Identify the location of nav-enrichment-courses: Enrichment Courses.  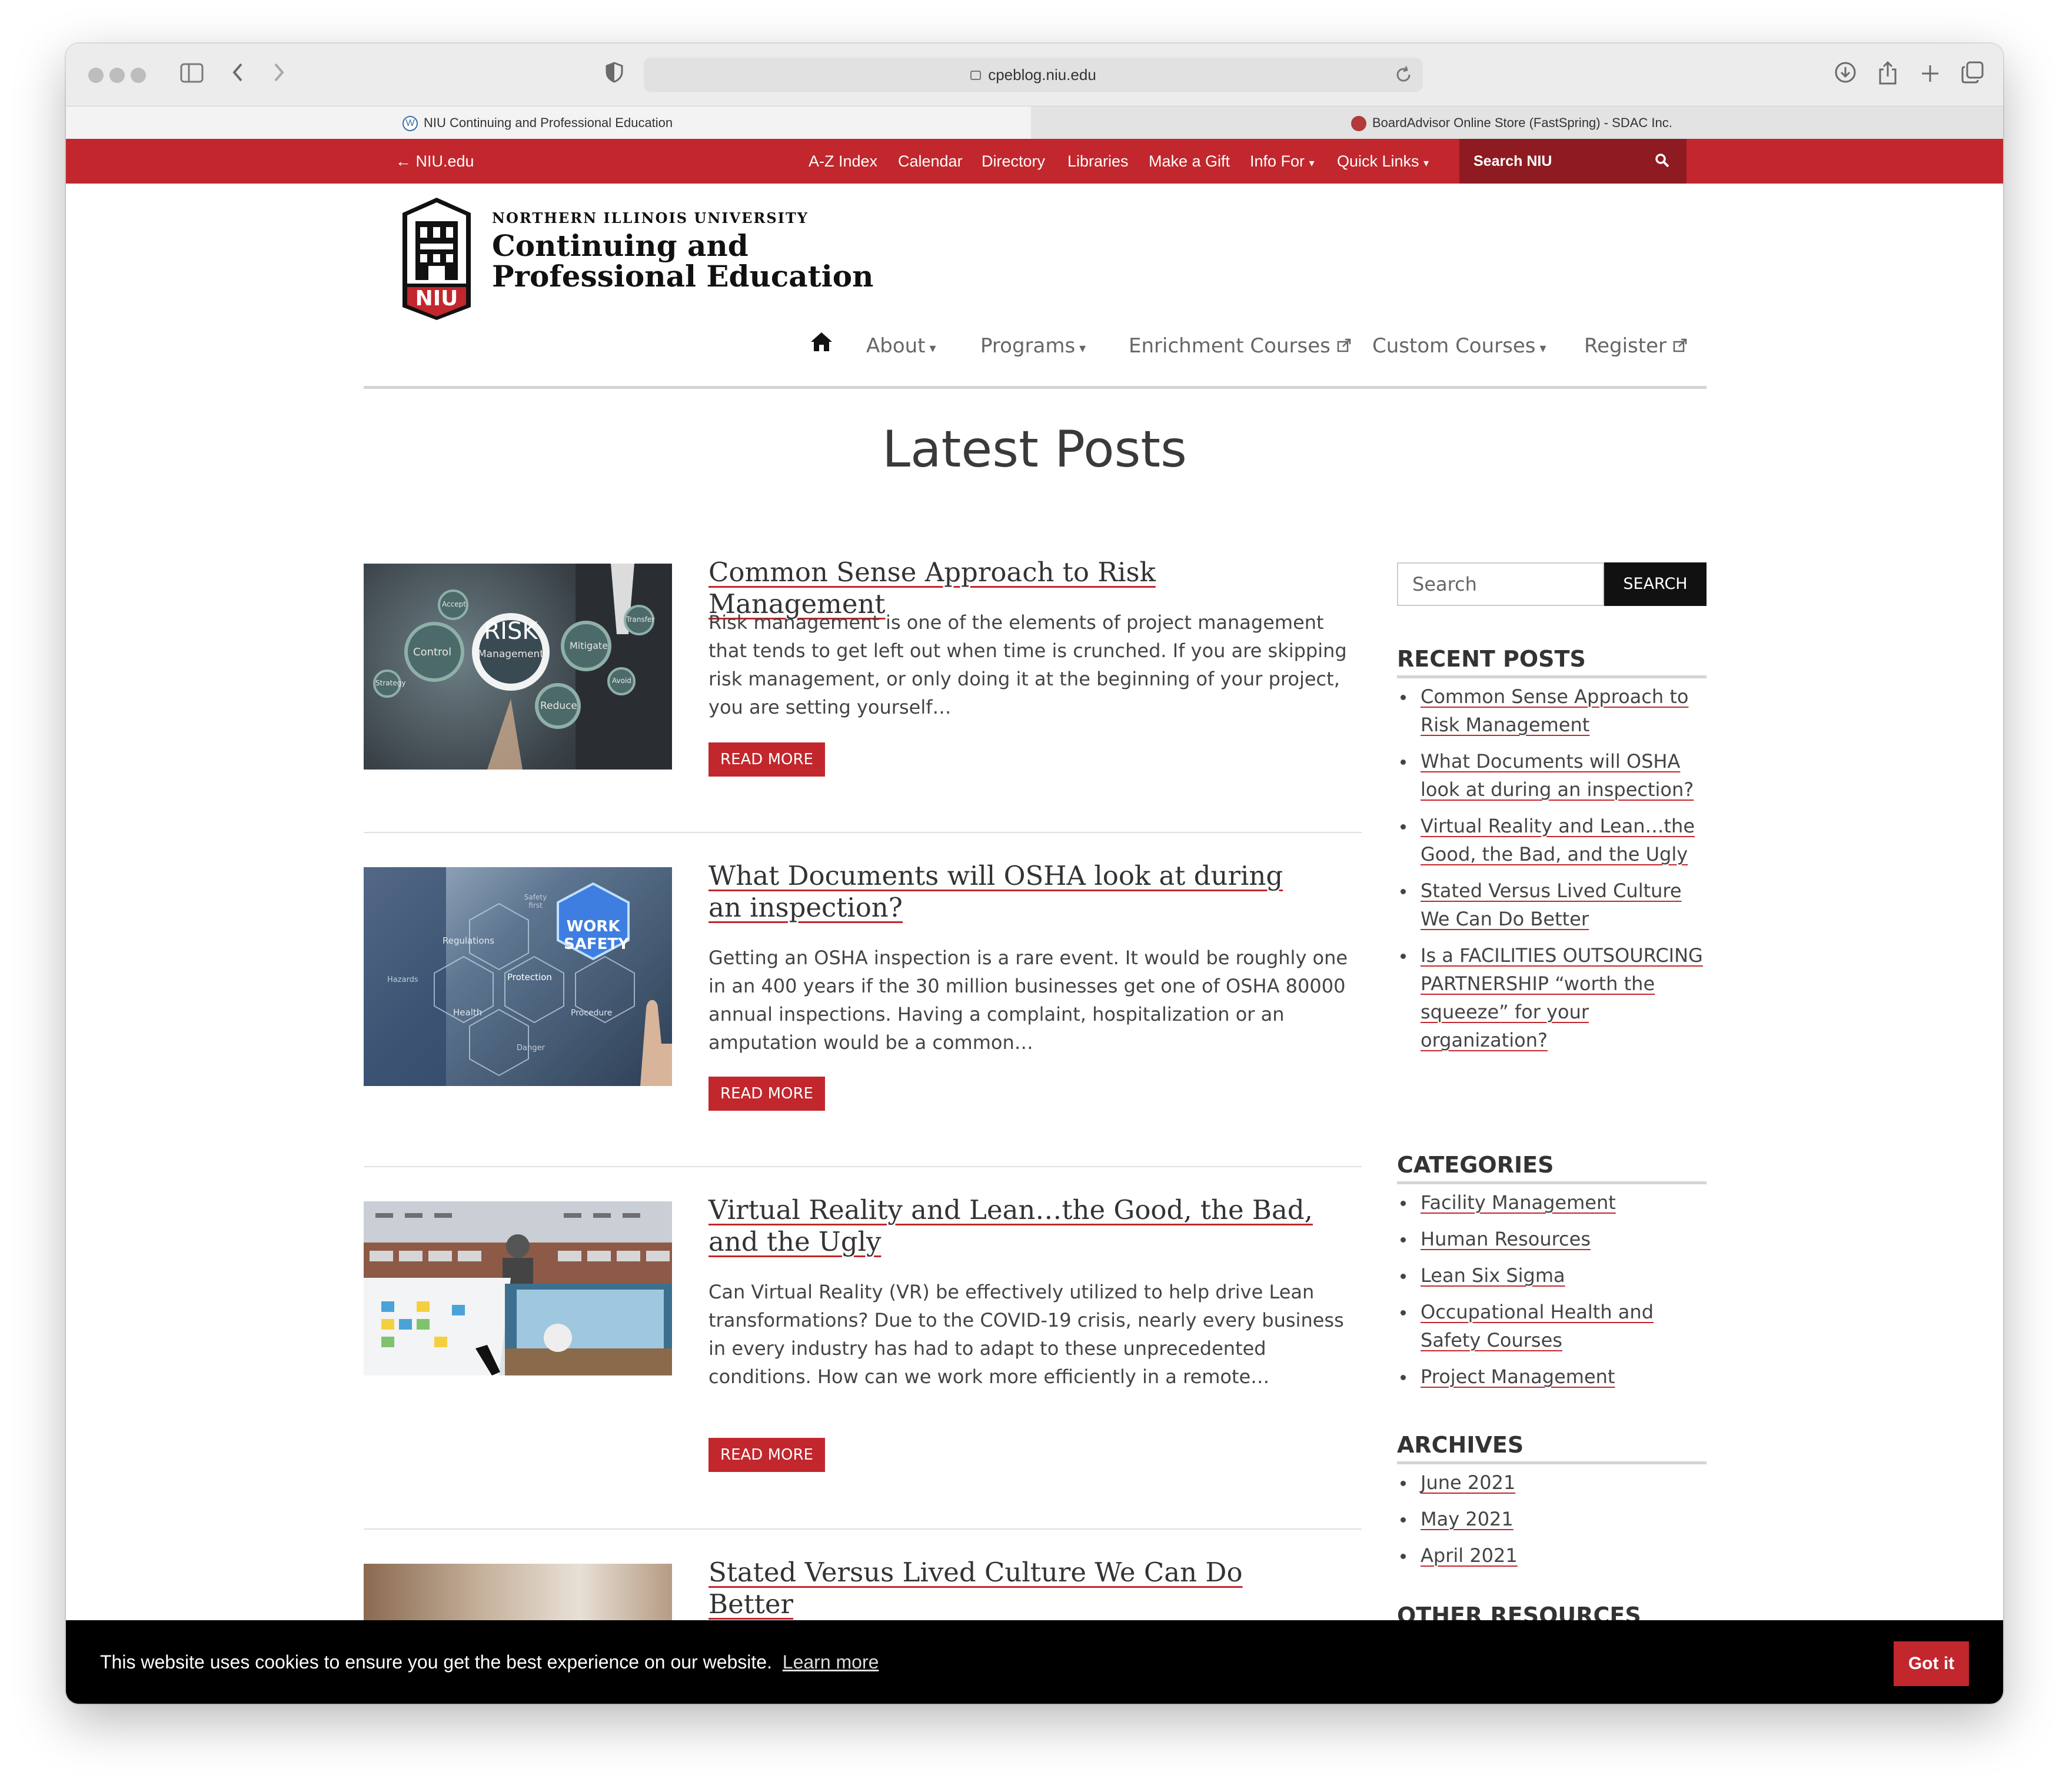
(1240, 346).